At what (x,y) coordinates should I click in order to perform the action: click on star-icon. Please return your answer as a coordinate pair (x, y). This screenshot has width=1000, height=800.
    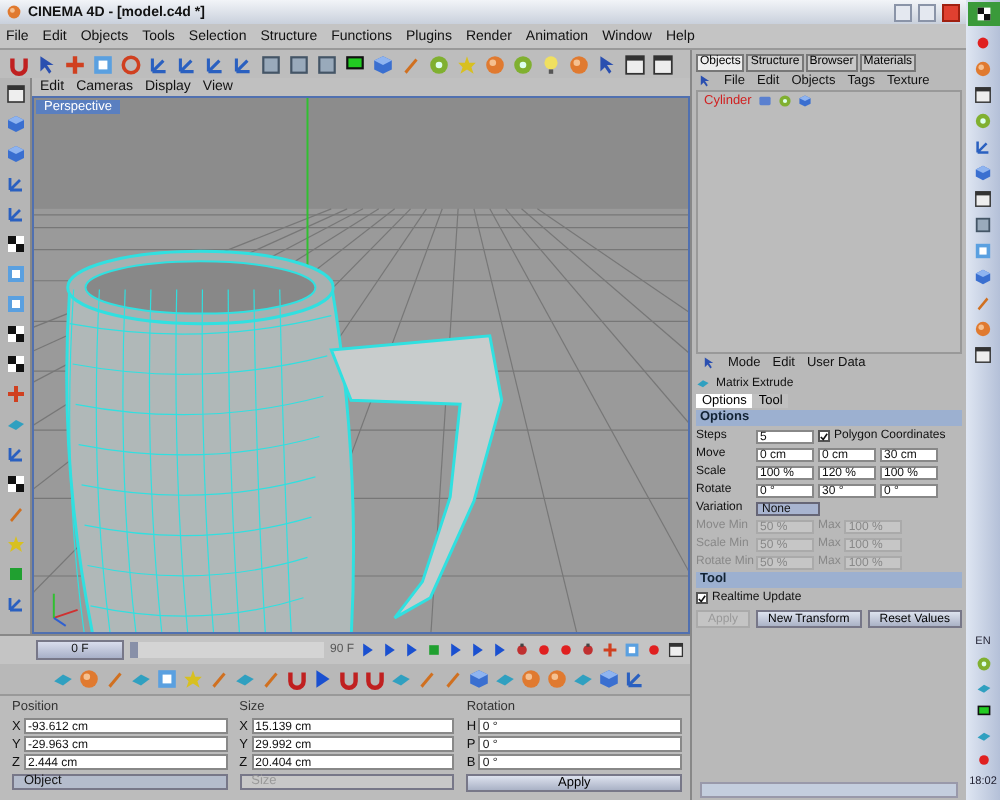
    Looking at the image, I should click on (15, 544).